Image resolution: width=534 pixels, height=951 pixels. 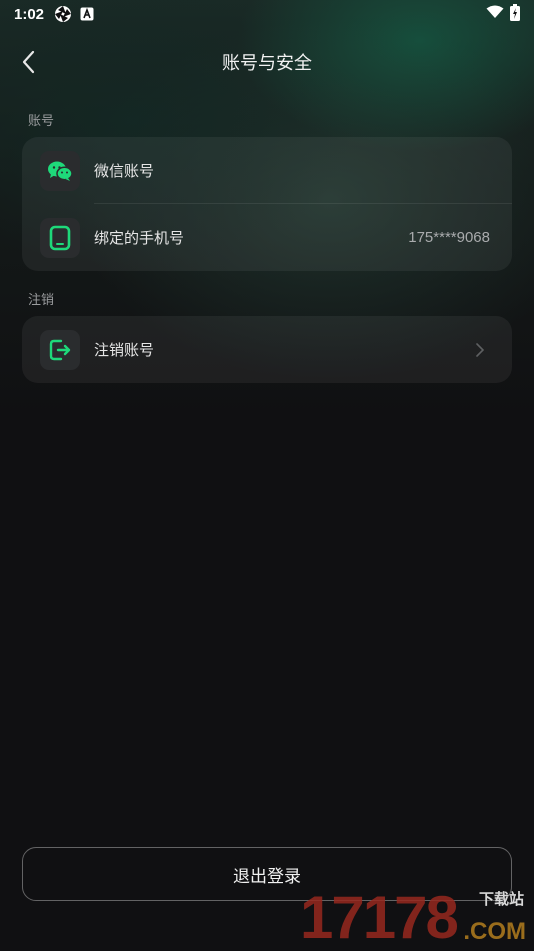 I want to click on logout-icon, so click(x=60, y=349).